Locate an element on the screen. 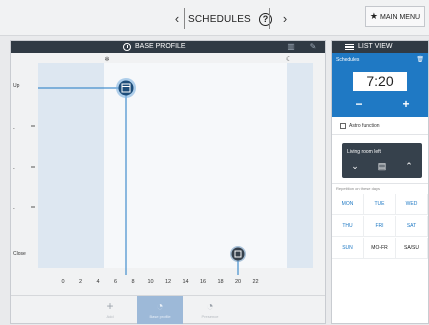 This screenshot has width=429, height=325. main-menu-label: MAIN MENU is located at coordinates (400, 17).